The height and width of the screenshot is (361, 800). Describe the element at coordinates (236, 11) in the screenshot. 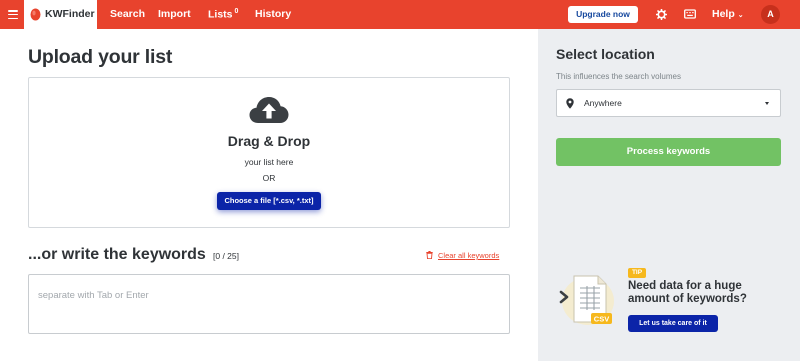

I see `lists-count-badge: 0` at that location.